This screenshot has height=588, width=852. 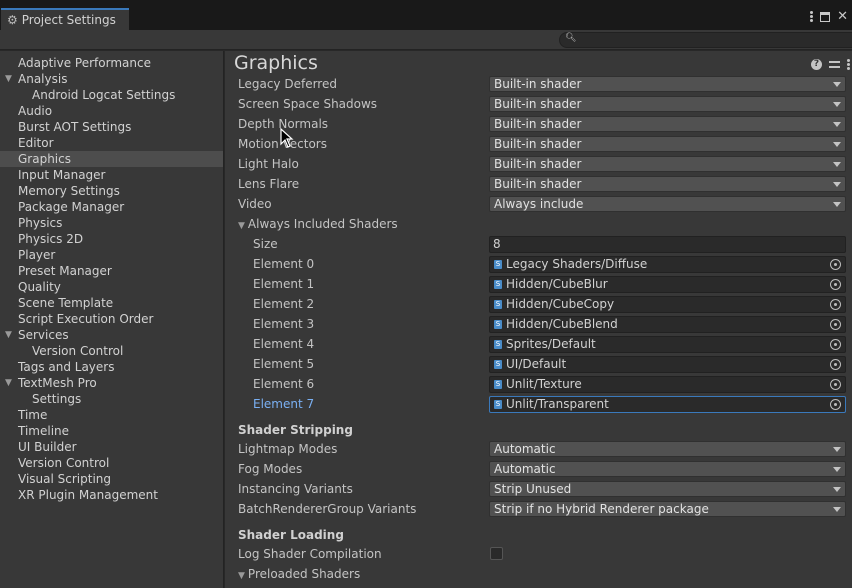 I want to click on project-settings-tab: ⚙ Project Settings, so click(x=65, y=19).